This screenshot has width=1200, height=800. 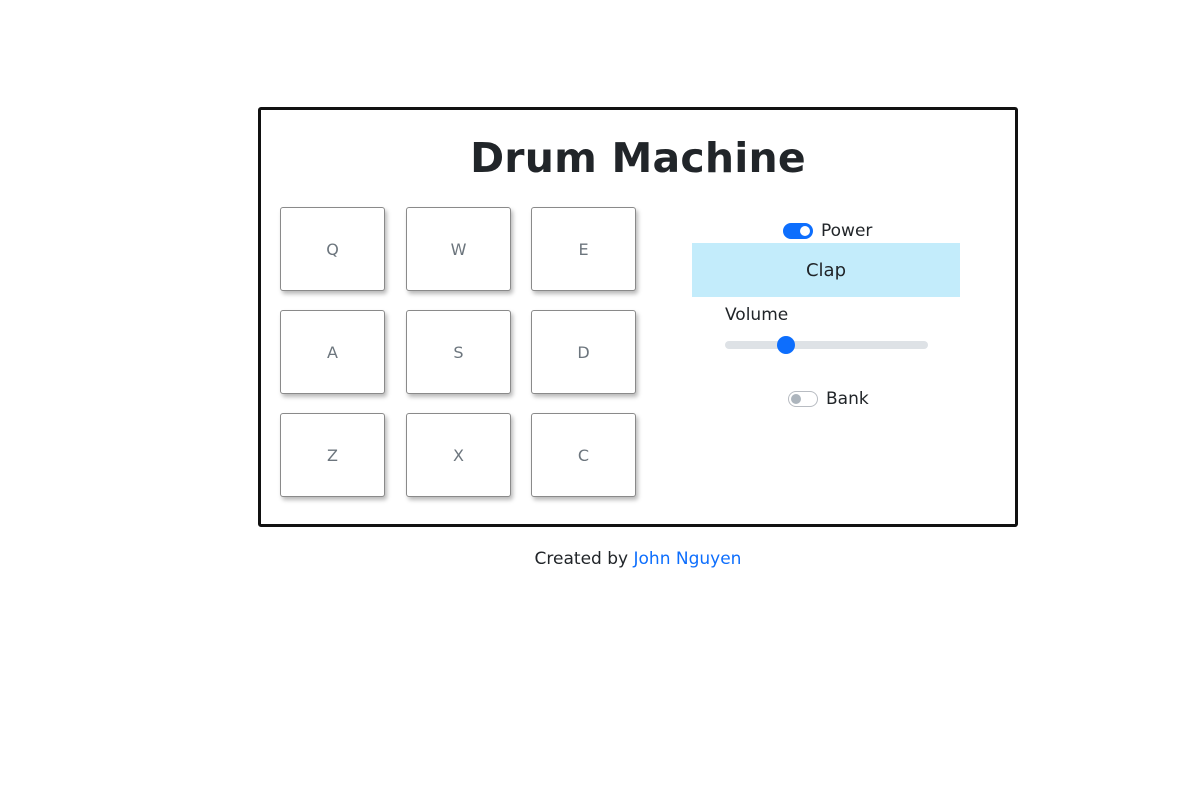 I want to click on bank-toggle-knob, so click(x=796, y=399).